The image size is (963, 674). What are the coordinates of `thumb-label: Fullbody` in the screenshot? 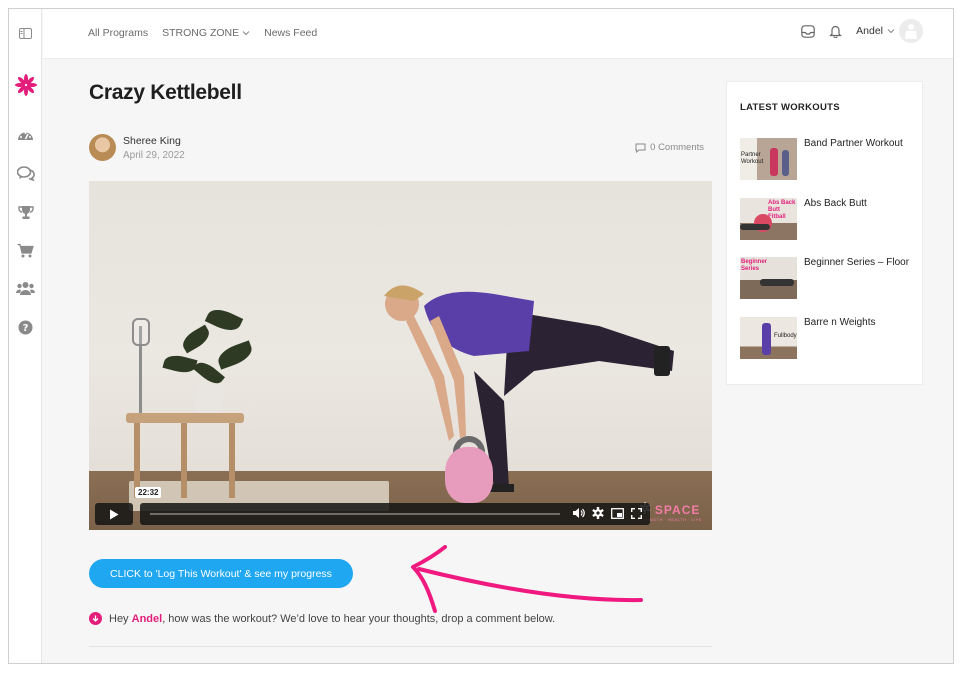 It's located at (785, 336).